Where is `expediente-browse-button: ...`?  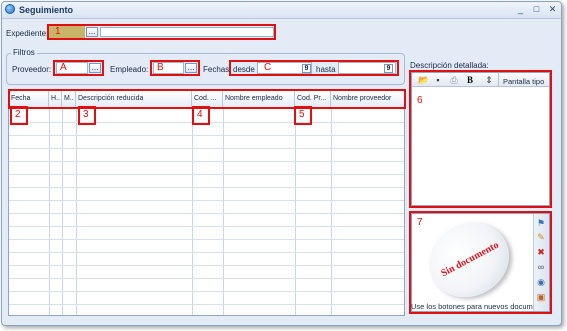
expediente-browse-button: ... is located at coordinates (92, 32).